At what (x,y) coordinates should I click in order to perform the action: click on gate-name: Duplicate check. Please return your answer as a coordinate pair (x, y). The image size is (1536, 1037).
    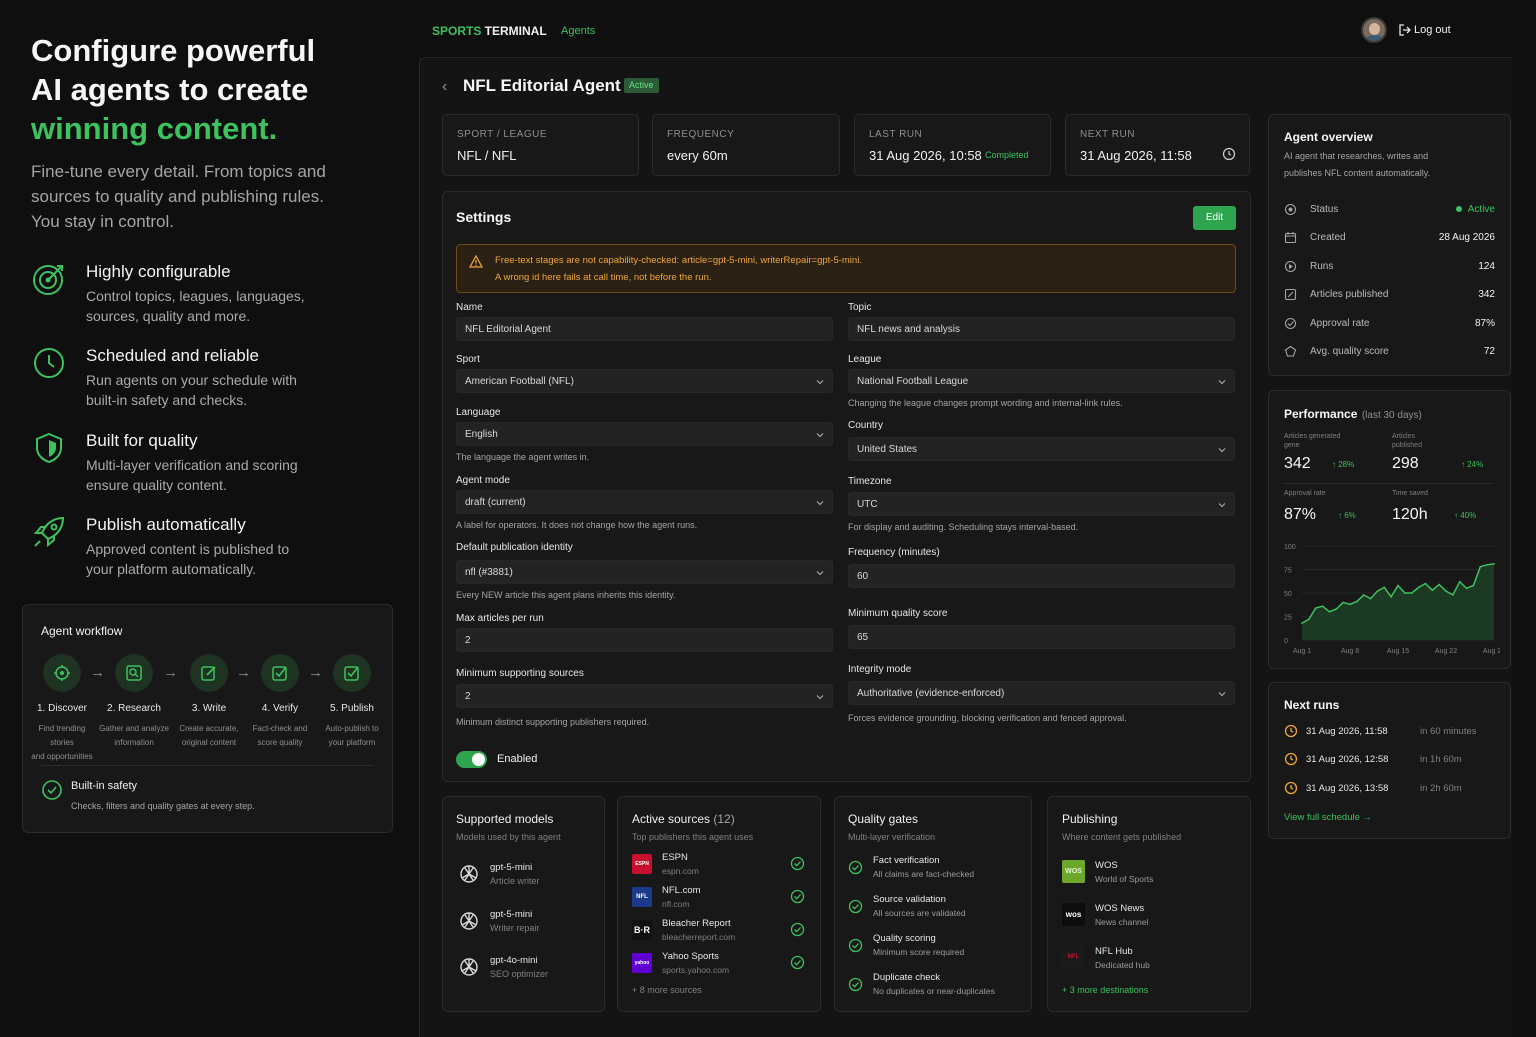
    Looking at the image, I should click on (907, 977).